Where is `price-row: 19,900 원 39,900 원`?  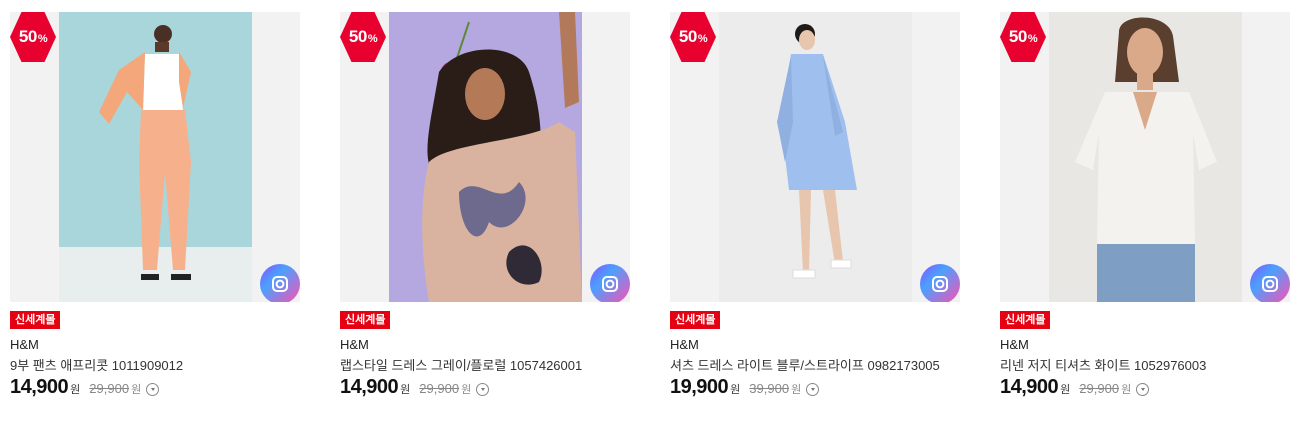 price-row: 19,900 원 39,900 원 is located at coordinates (745, 387).